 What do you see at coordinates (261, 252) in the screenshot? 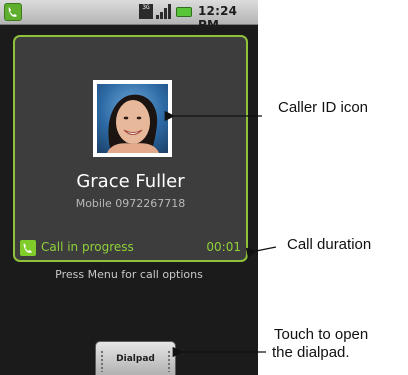
I see `call-duration-arrow` at bounding box center [261, 252].